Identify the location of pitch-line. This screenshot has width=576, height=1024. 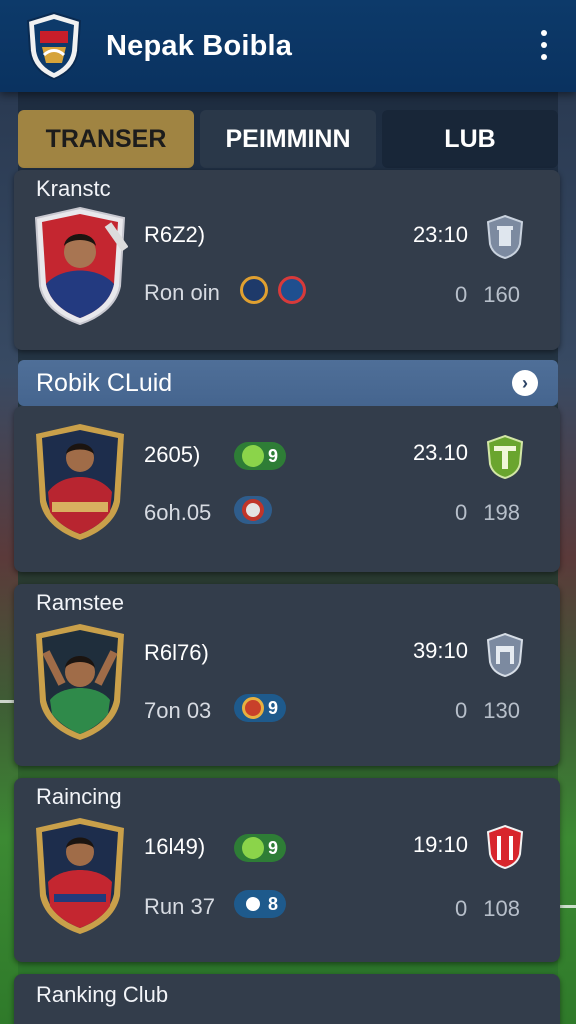
(567, 906).